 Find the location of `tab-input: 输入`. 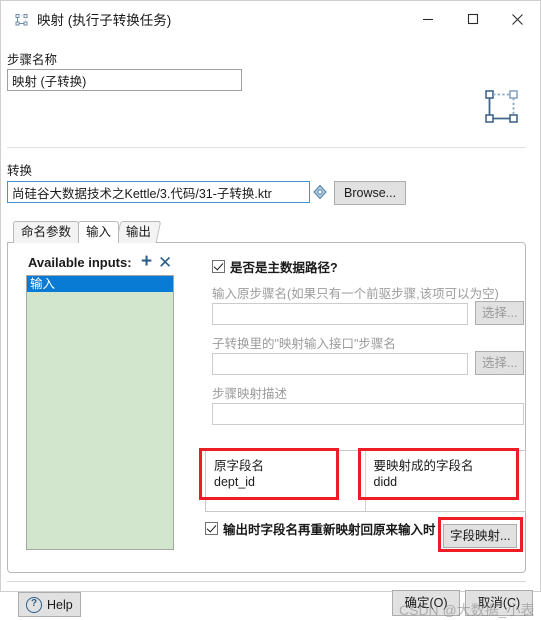

tab-input: 输入 is located at coordinates (99, 232).